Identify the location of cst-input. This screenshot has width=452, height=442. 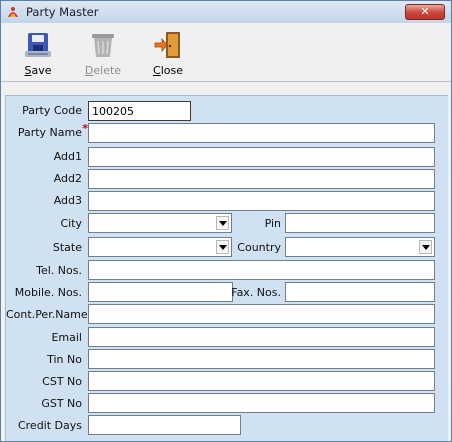
(261, 381).